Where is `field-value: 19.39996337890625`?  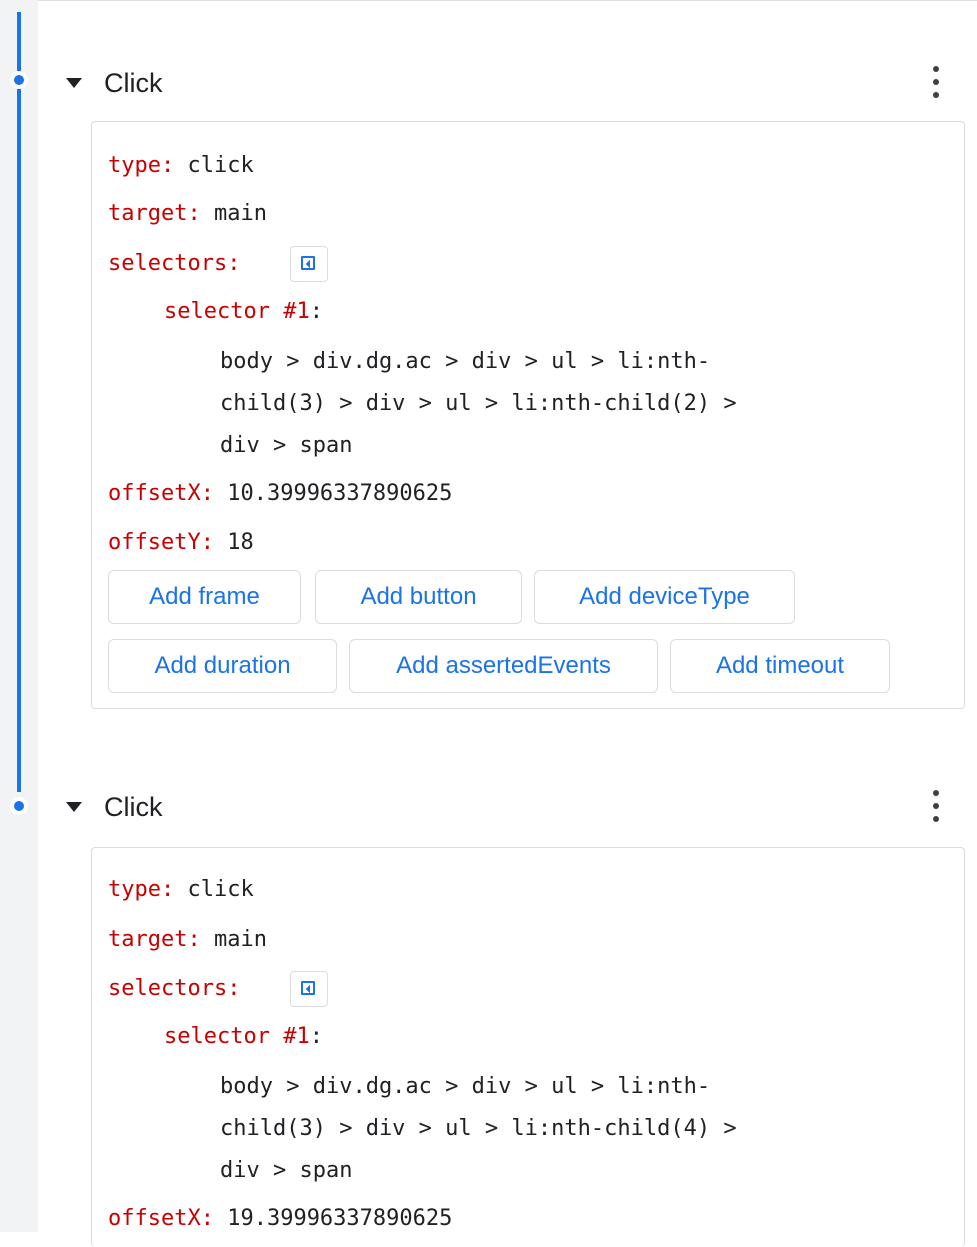
field-value: 19.39996337890625 is located at coordinates (339, 1218).